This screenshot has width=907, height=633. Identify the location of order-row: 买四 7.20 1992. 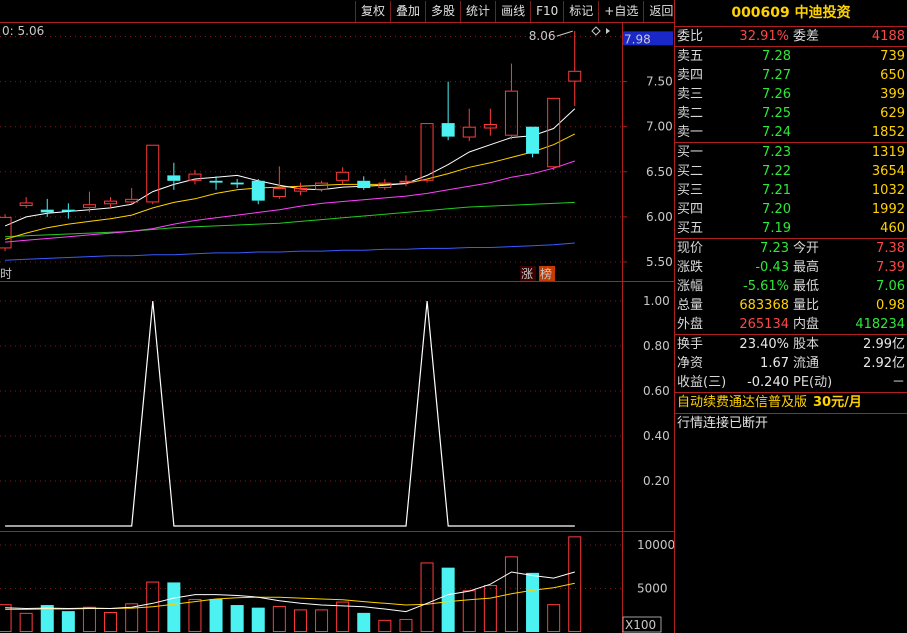
(791, 209).